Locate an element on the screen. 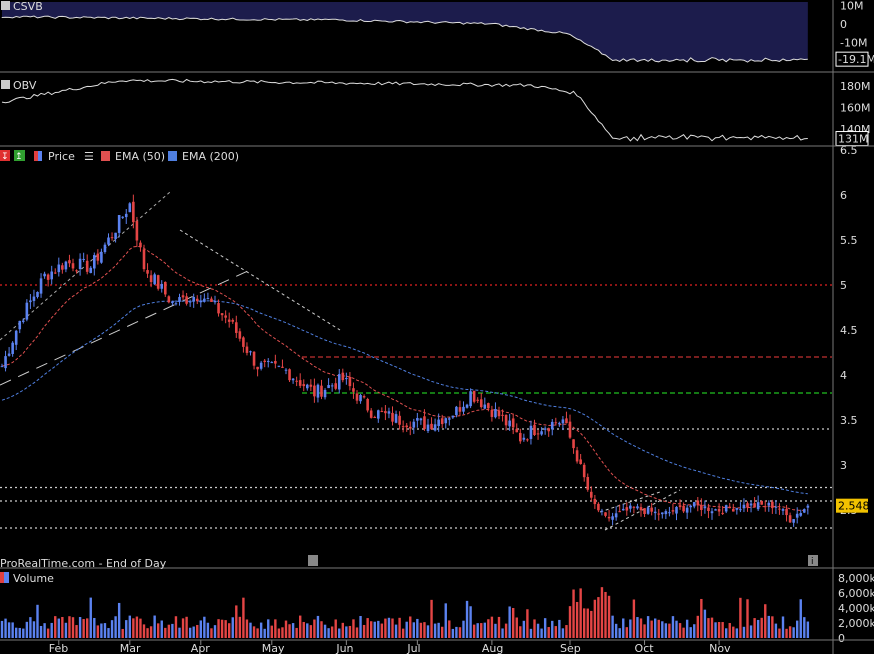  volume-tick-label: 2,000k is located at coordinates (856, 623).